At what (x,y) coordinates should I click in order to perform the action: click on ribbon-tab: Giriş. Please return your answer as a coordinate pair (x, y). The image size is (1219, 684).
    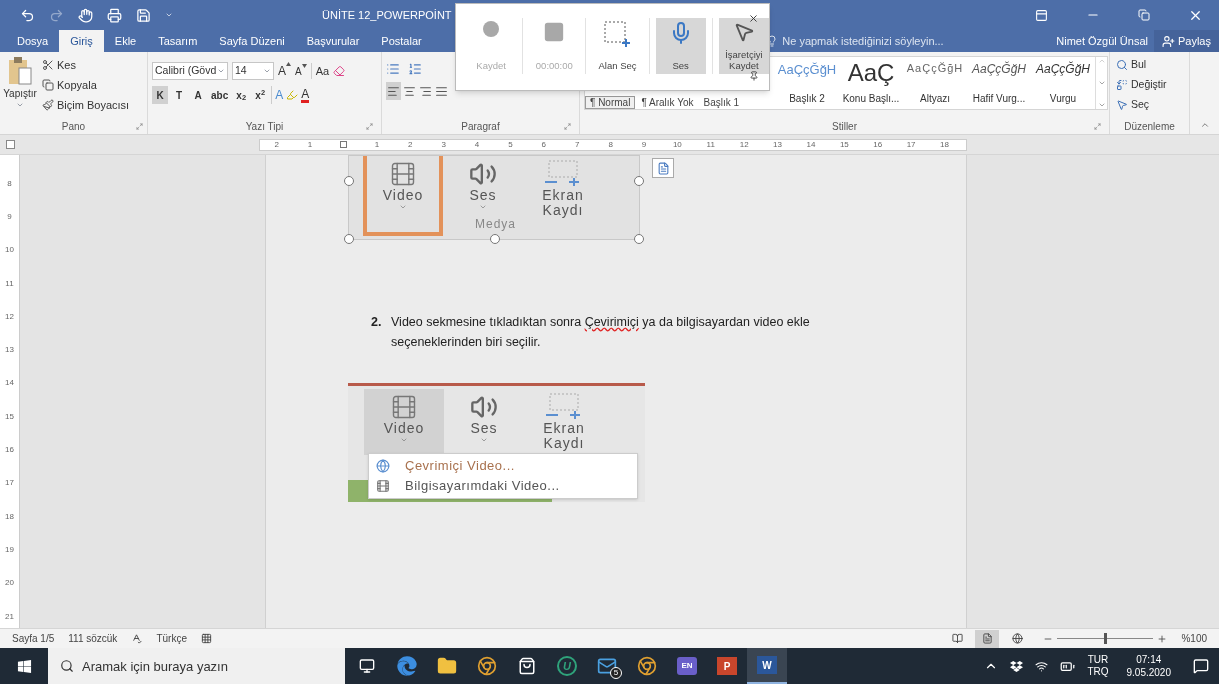
    Looking at the image, I should click on (81, 41).